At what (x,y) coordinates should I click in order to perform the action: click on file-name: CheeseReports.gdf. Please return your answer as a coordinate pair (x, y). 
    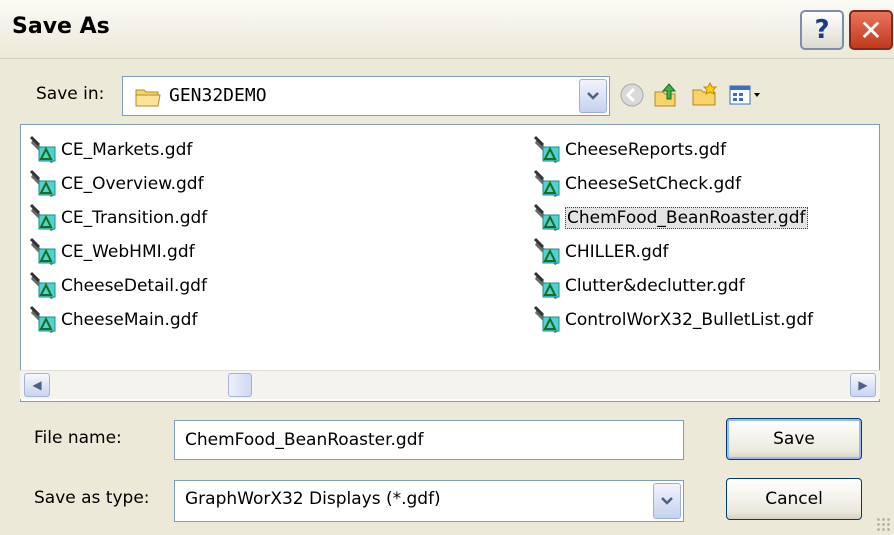
    Looking at the image, I should click on (646, 150).